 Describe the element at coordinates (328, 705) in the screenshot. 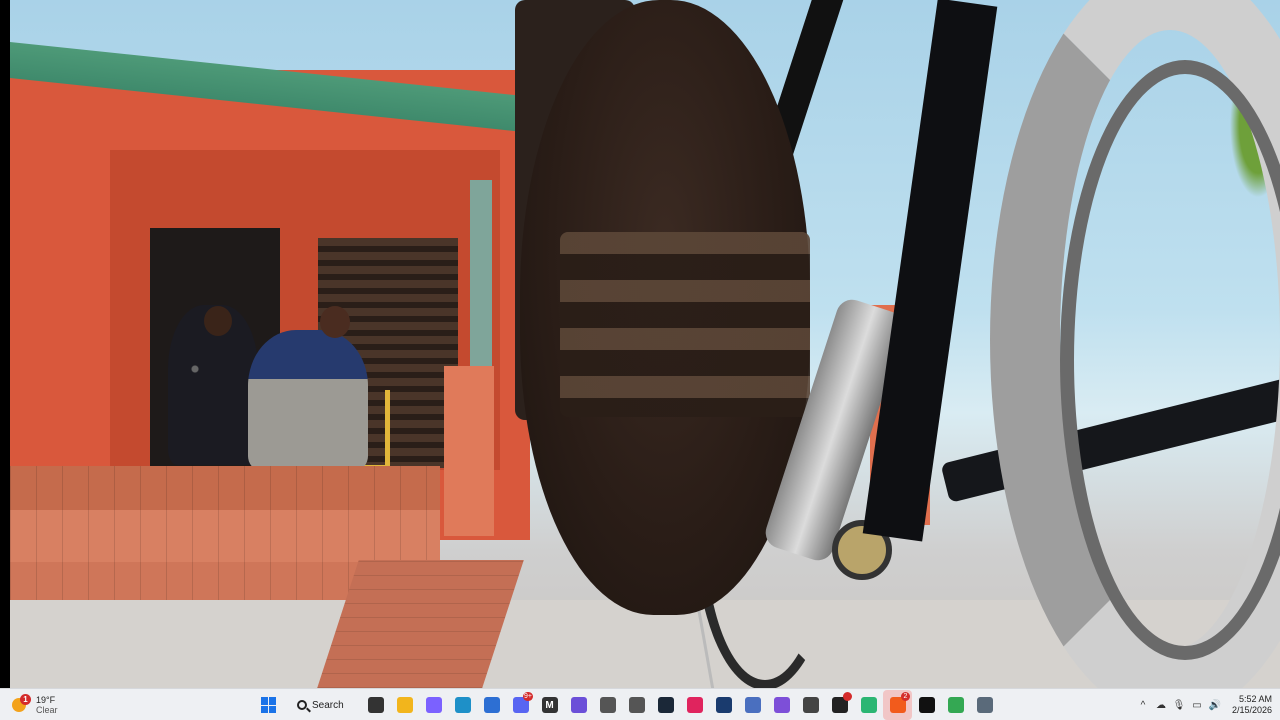

I see `search-label: Search` at that location.